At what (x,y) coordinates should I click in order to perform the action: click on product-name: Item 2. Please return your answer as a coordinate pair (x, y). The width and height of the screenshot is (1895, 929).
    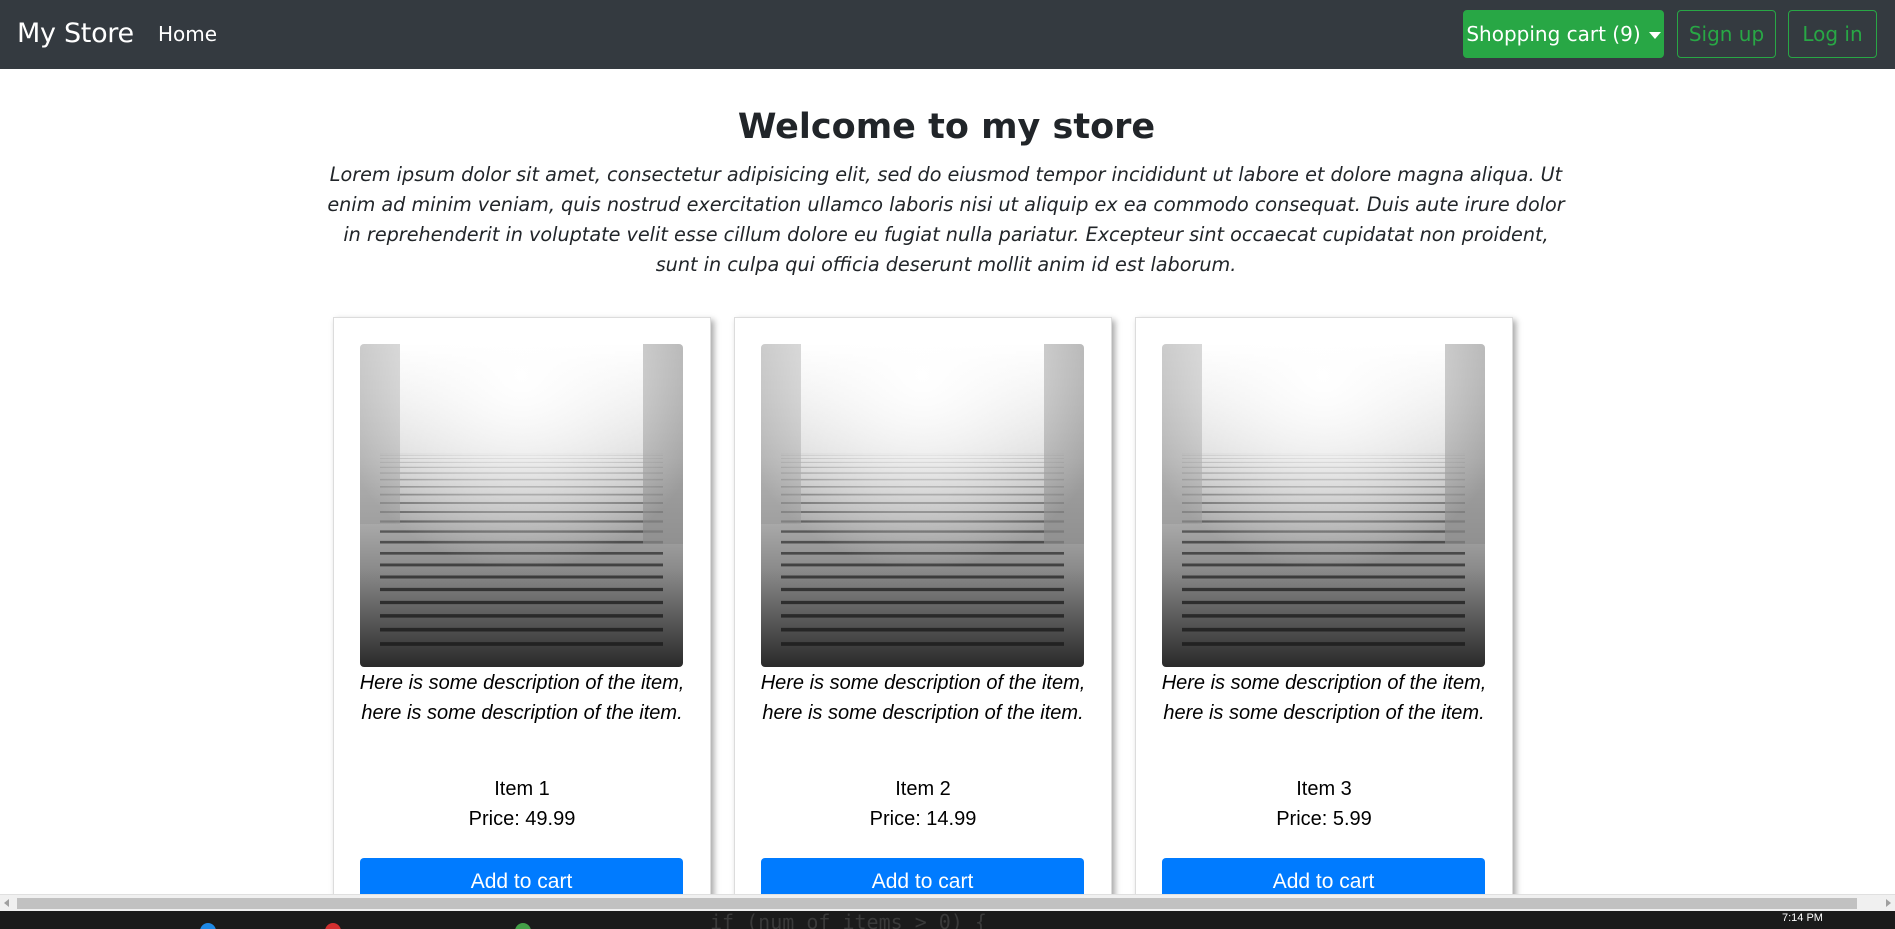
    Looking at the image, I should click on (923, 789).